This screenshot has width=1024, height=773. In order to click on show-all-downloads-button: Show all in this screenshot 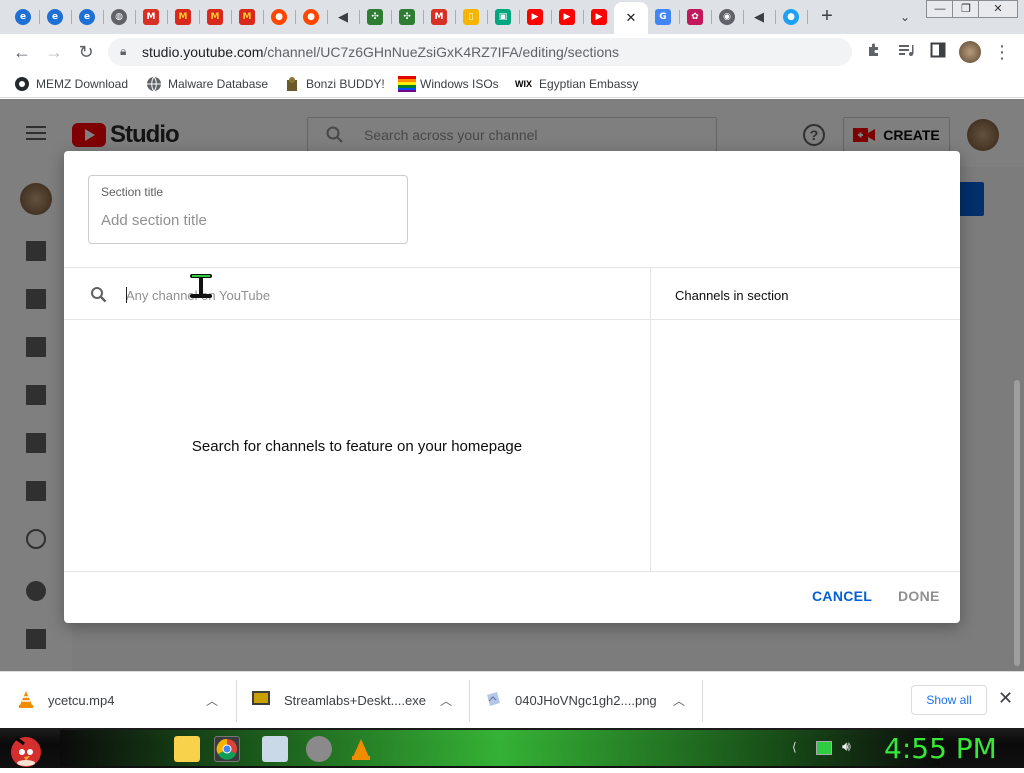, I will do `click(949, 700)`.